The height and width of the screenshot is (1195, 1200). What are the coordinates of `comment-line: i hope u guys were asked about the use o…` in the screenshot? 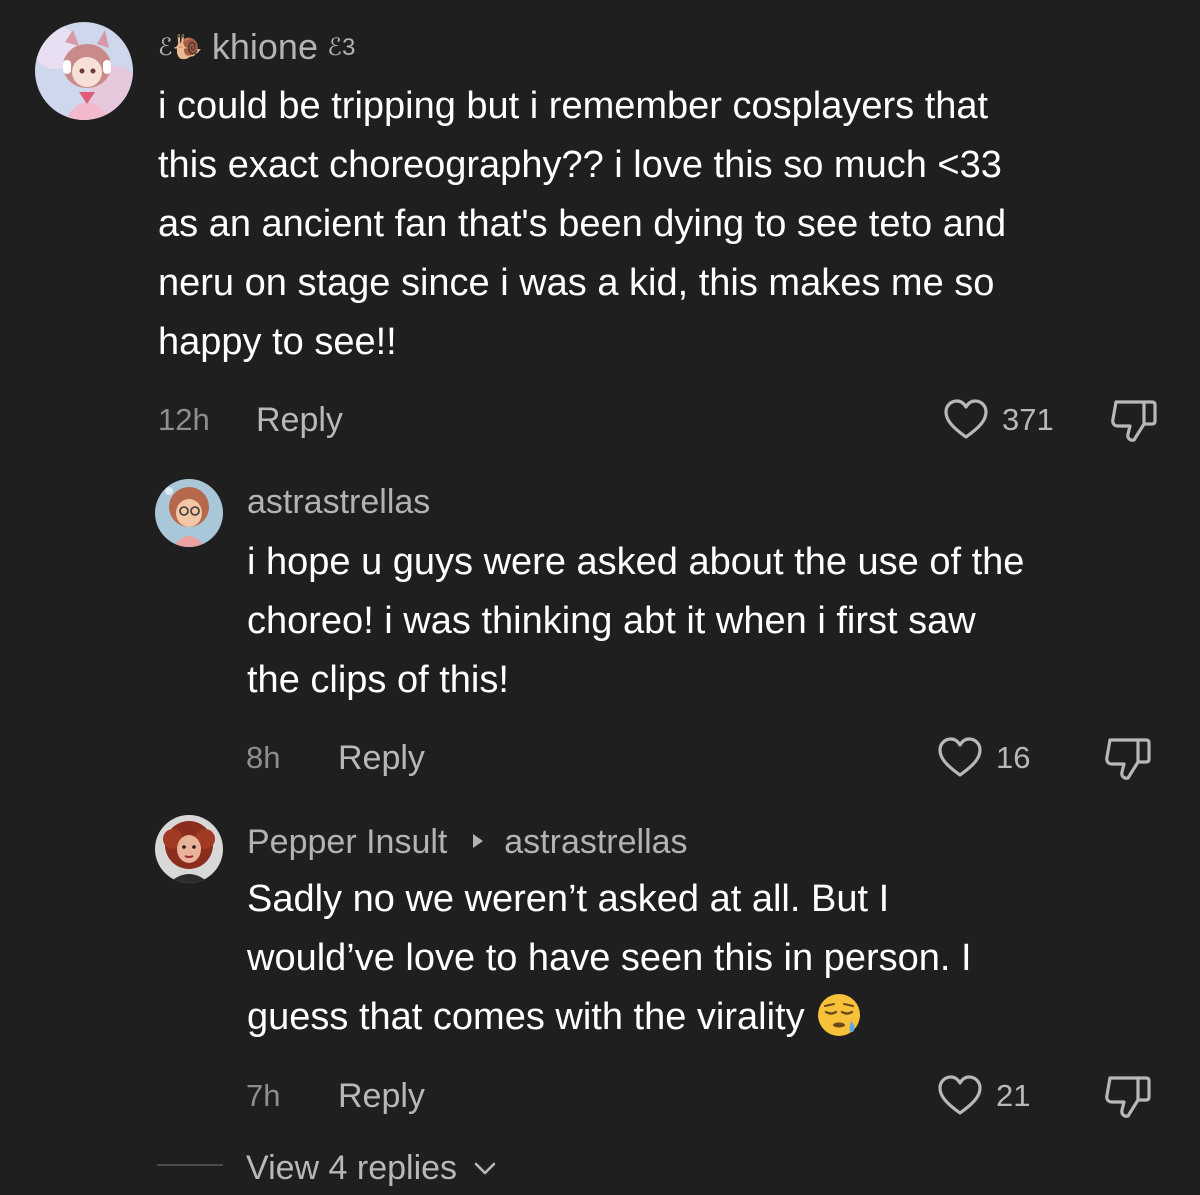 It's located at (636, 562).